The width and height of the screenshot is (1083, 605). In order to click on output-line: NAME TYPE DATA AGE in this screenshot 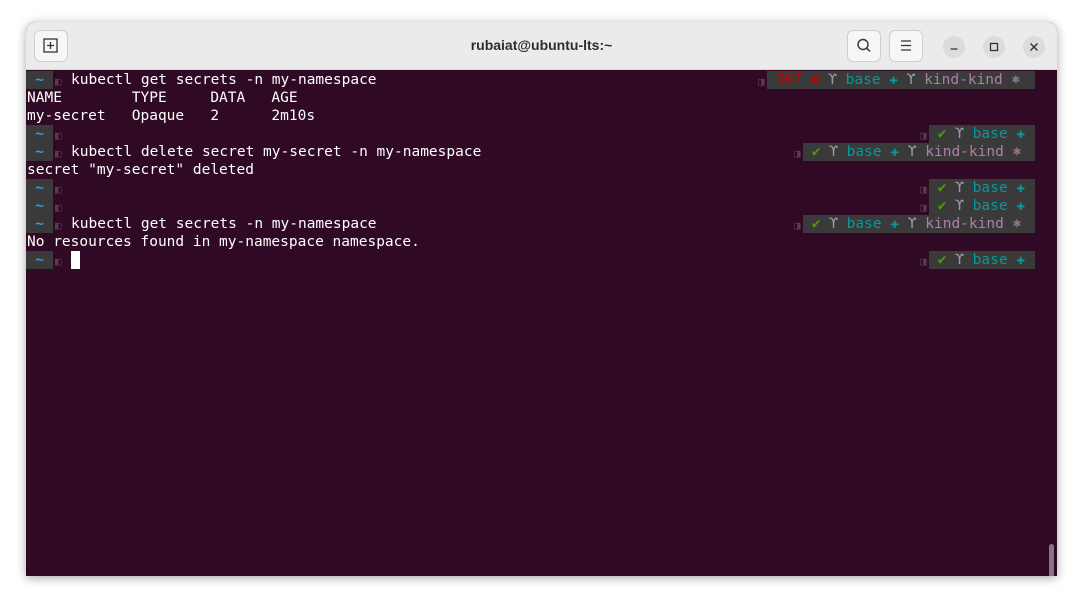, I will do `click(541, 98)`.